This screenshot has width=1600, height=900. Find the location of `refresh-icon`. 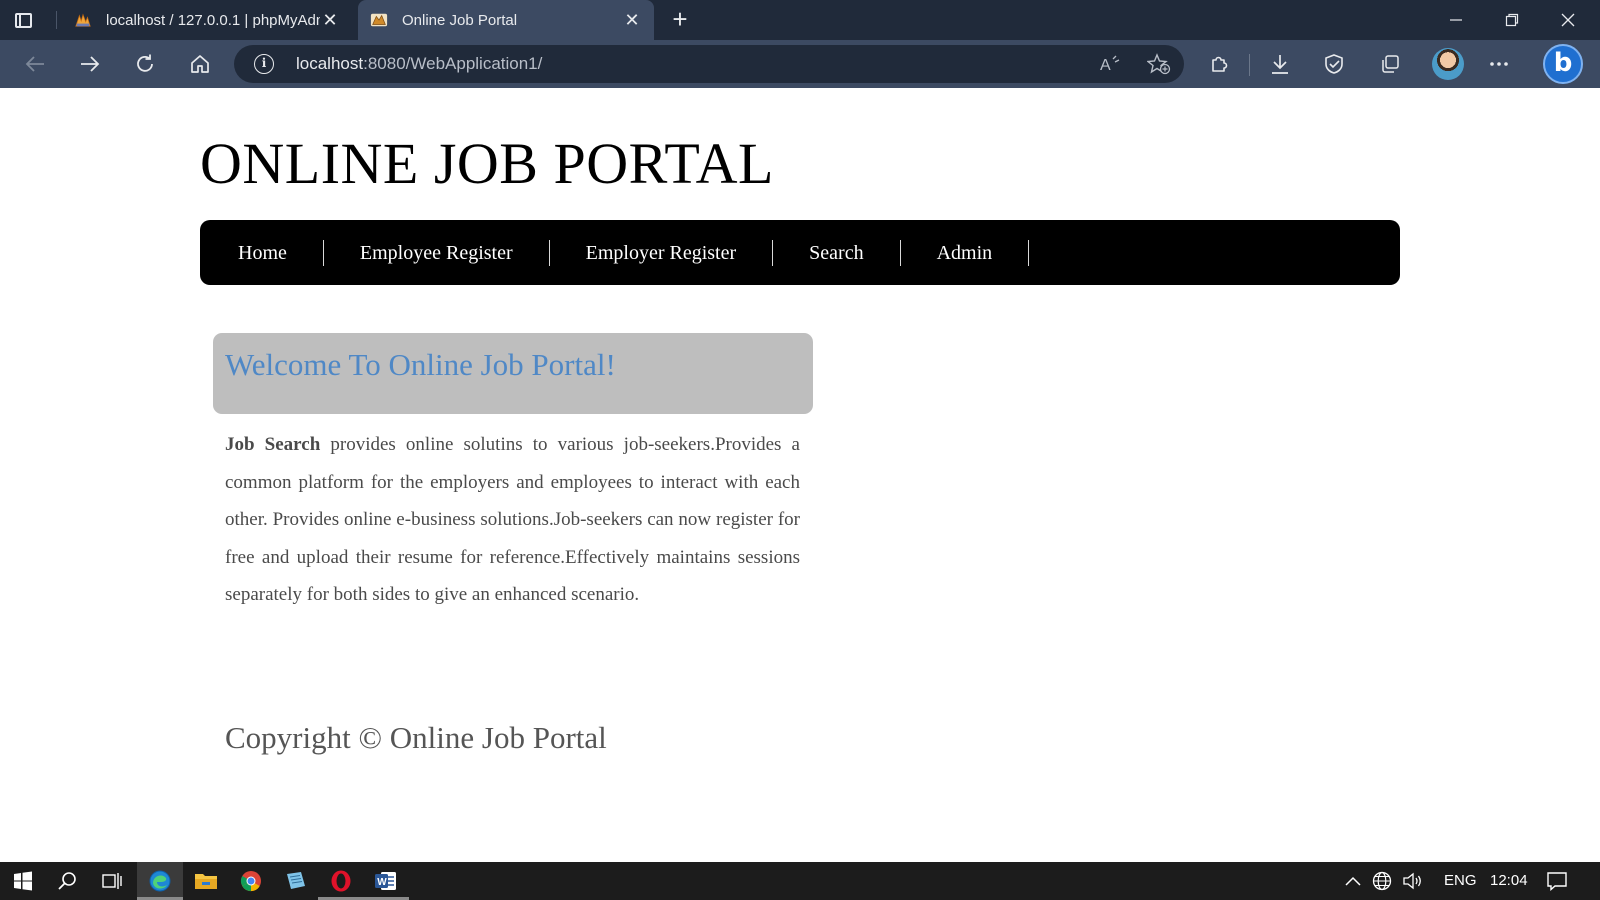

refresh-icon is located at coordinates (145, 64).